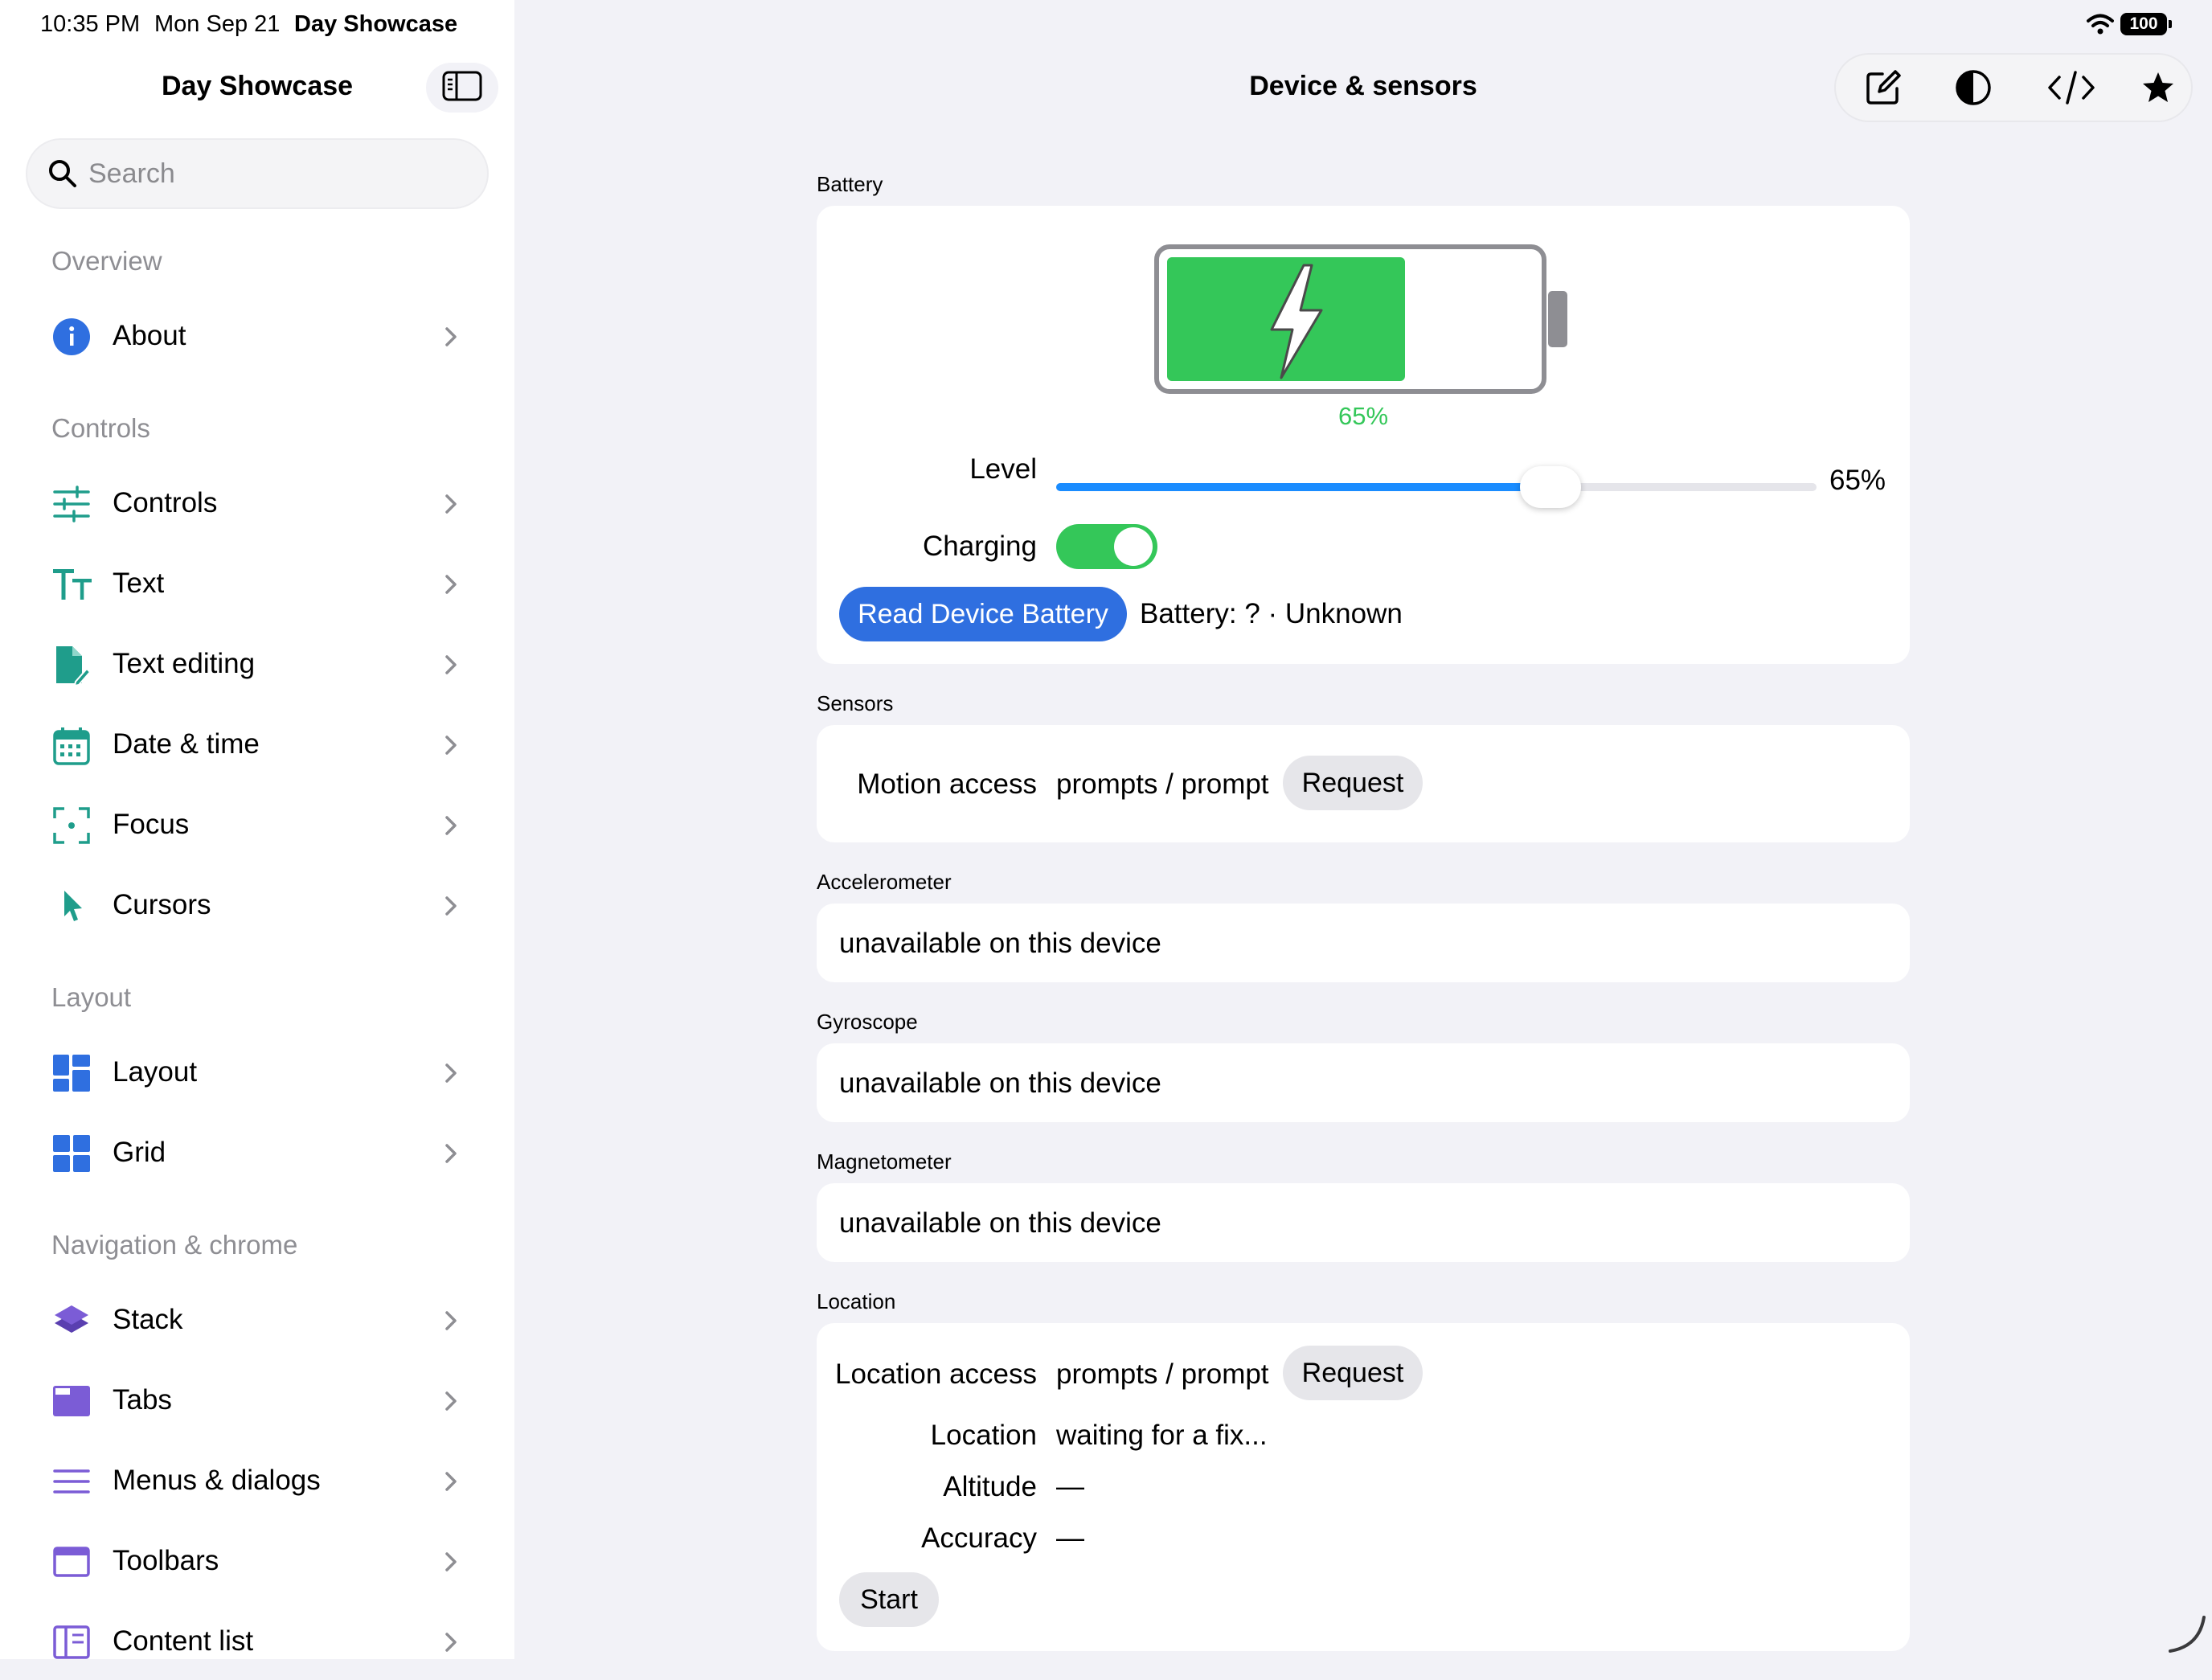 This screenshot has width=2212, height=1680. Describe the element at coordinates (91, 997) in the screenshot. I see `section-header-layout: Layout` at that location.